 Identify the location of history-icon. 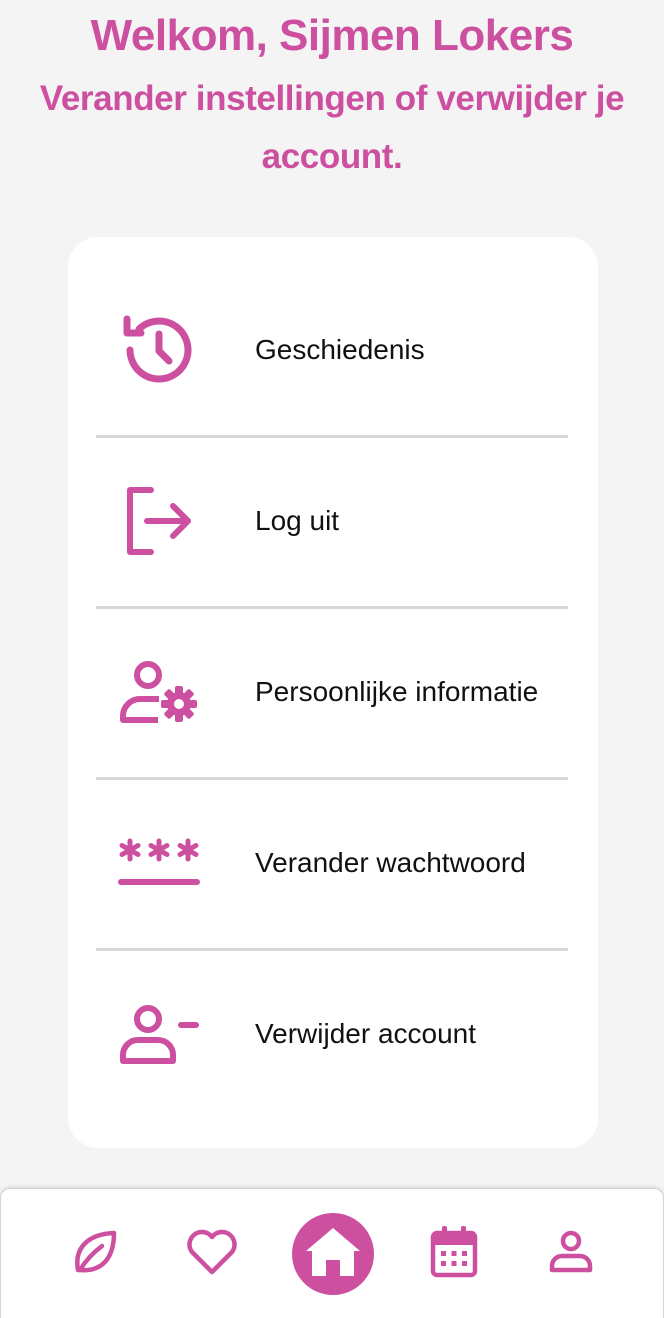
(159, 350).